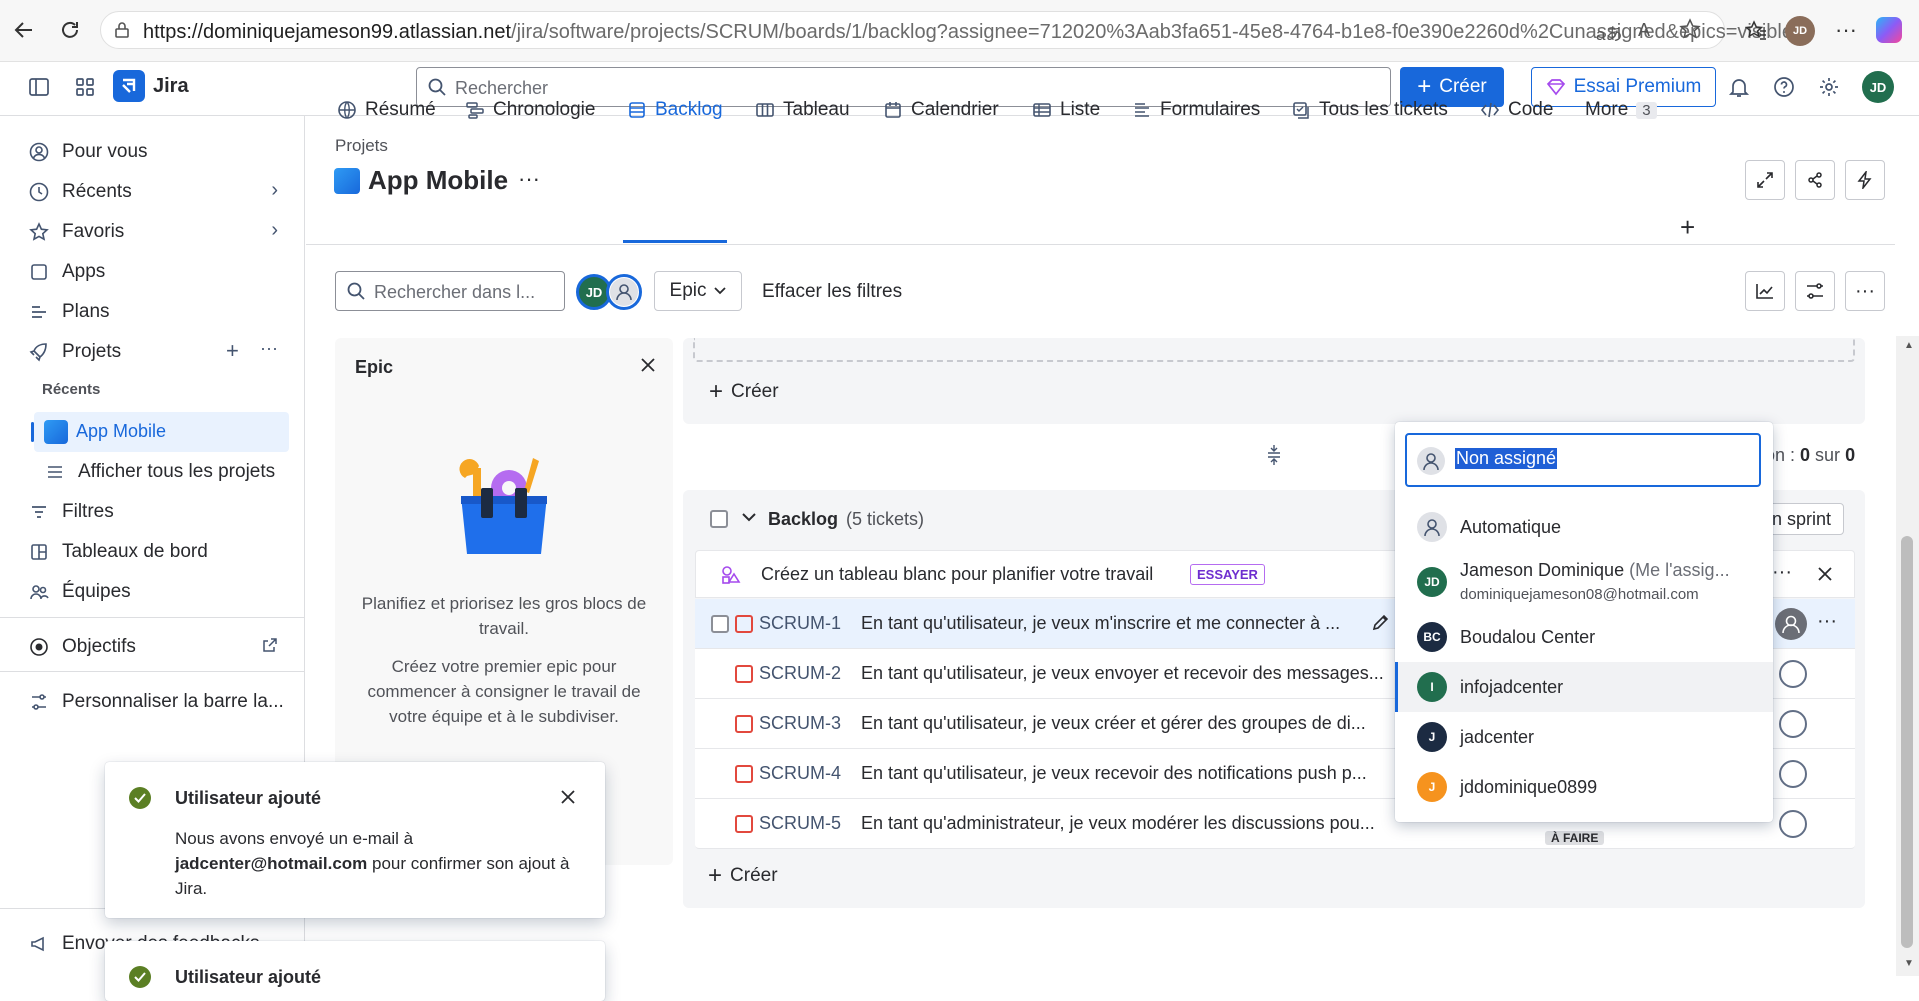 The height and width of the screenshot is (1001, 1919). What do you see at coordinates (744, 392) in the screenshot?
I see `sprint-create-button: + Créer` at bounding box center [744, 392].